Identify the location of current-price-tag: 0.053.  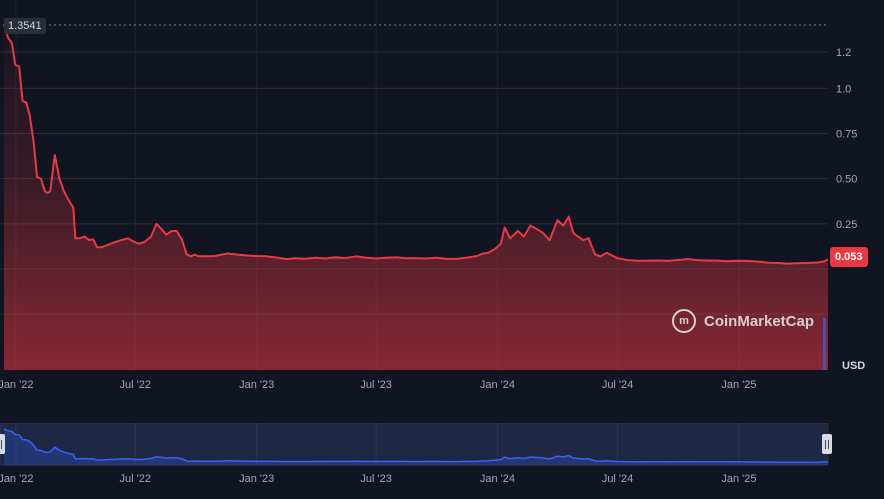
(849, 257).